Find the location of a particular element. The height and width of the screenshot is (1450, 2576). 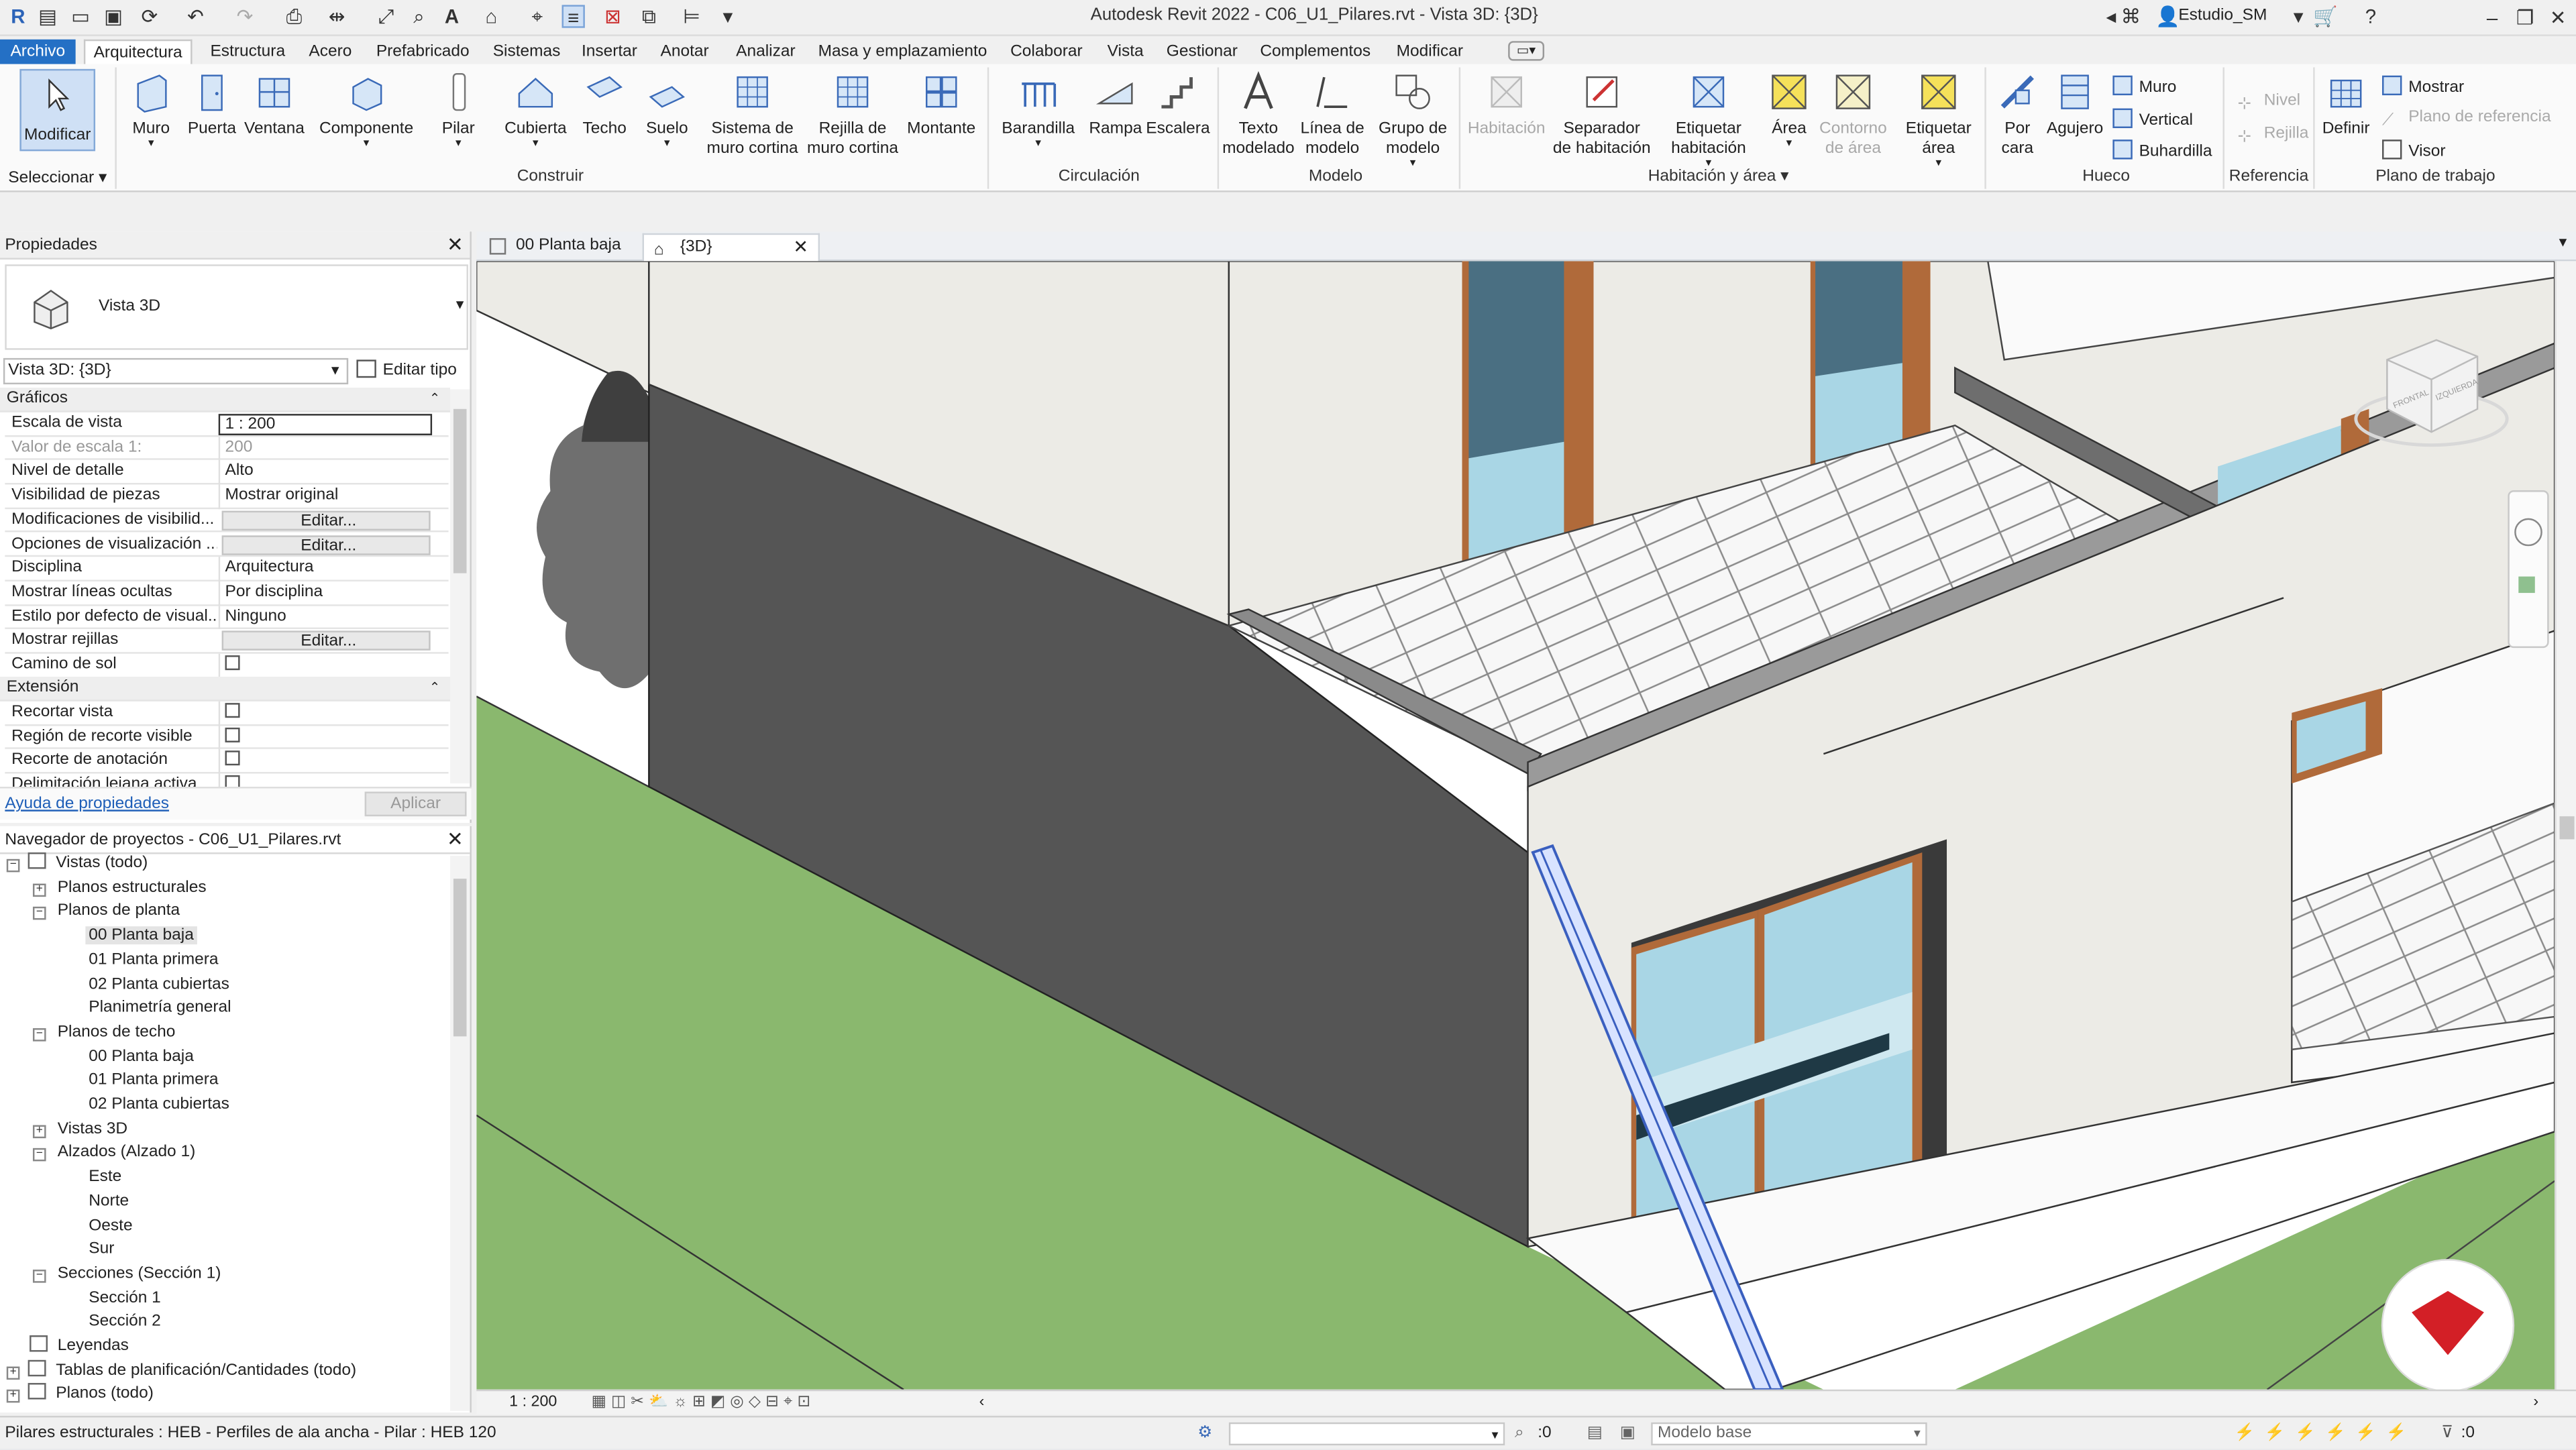

browser-node: Leyendas is located at coordinates (69, 1347).